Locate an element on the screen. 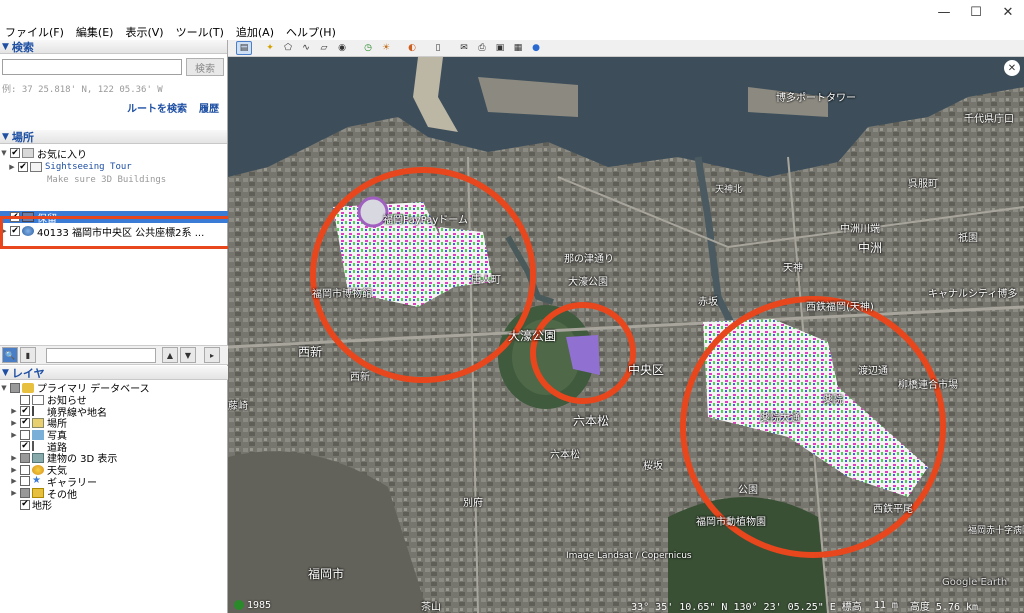 Image resolution: width=1024 pixels, height=613 pixels. map-label: 柳橋連合市場 is located at coordinates (928, 383).